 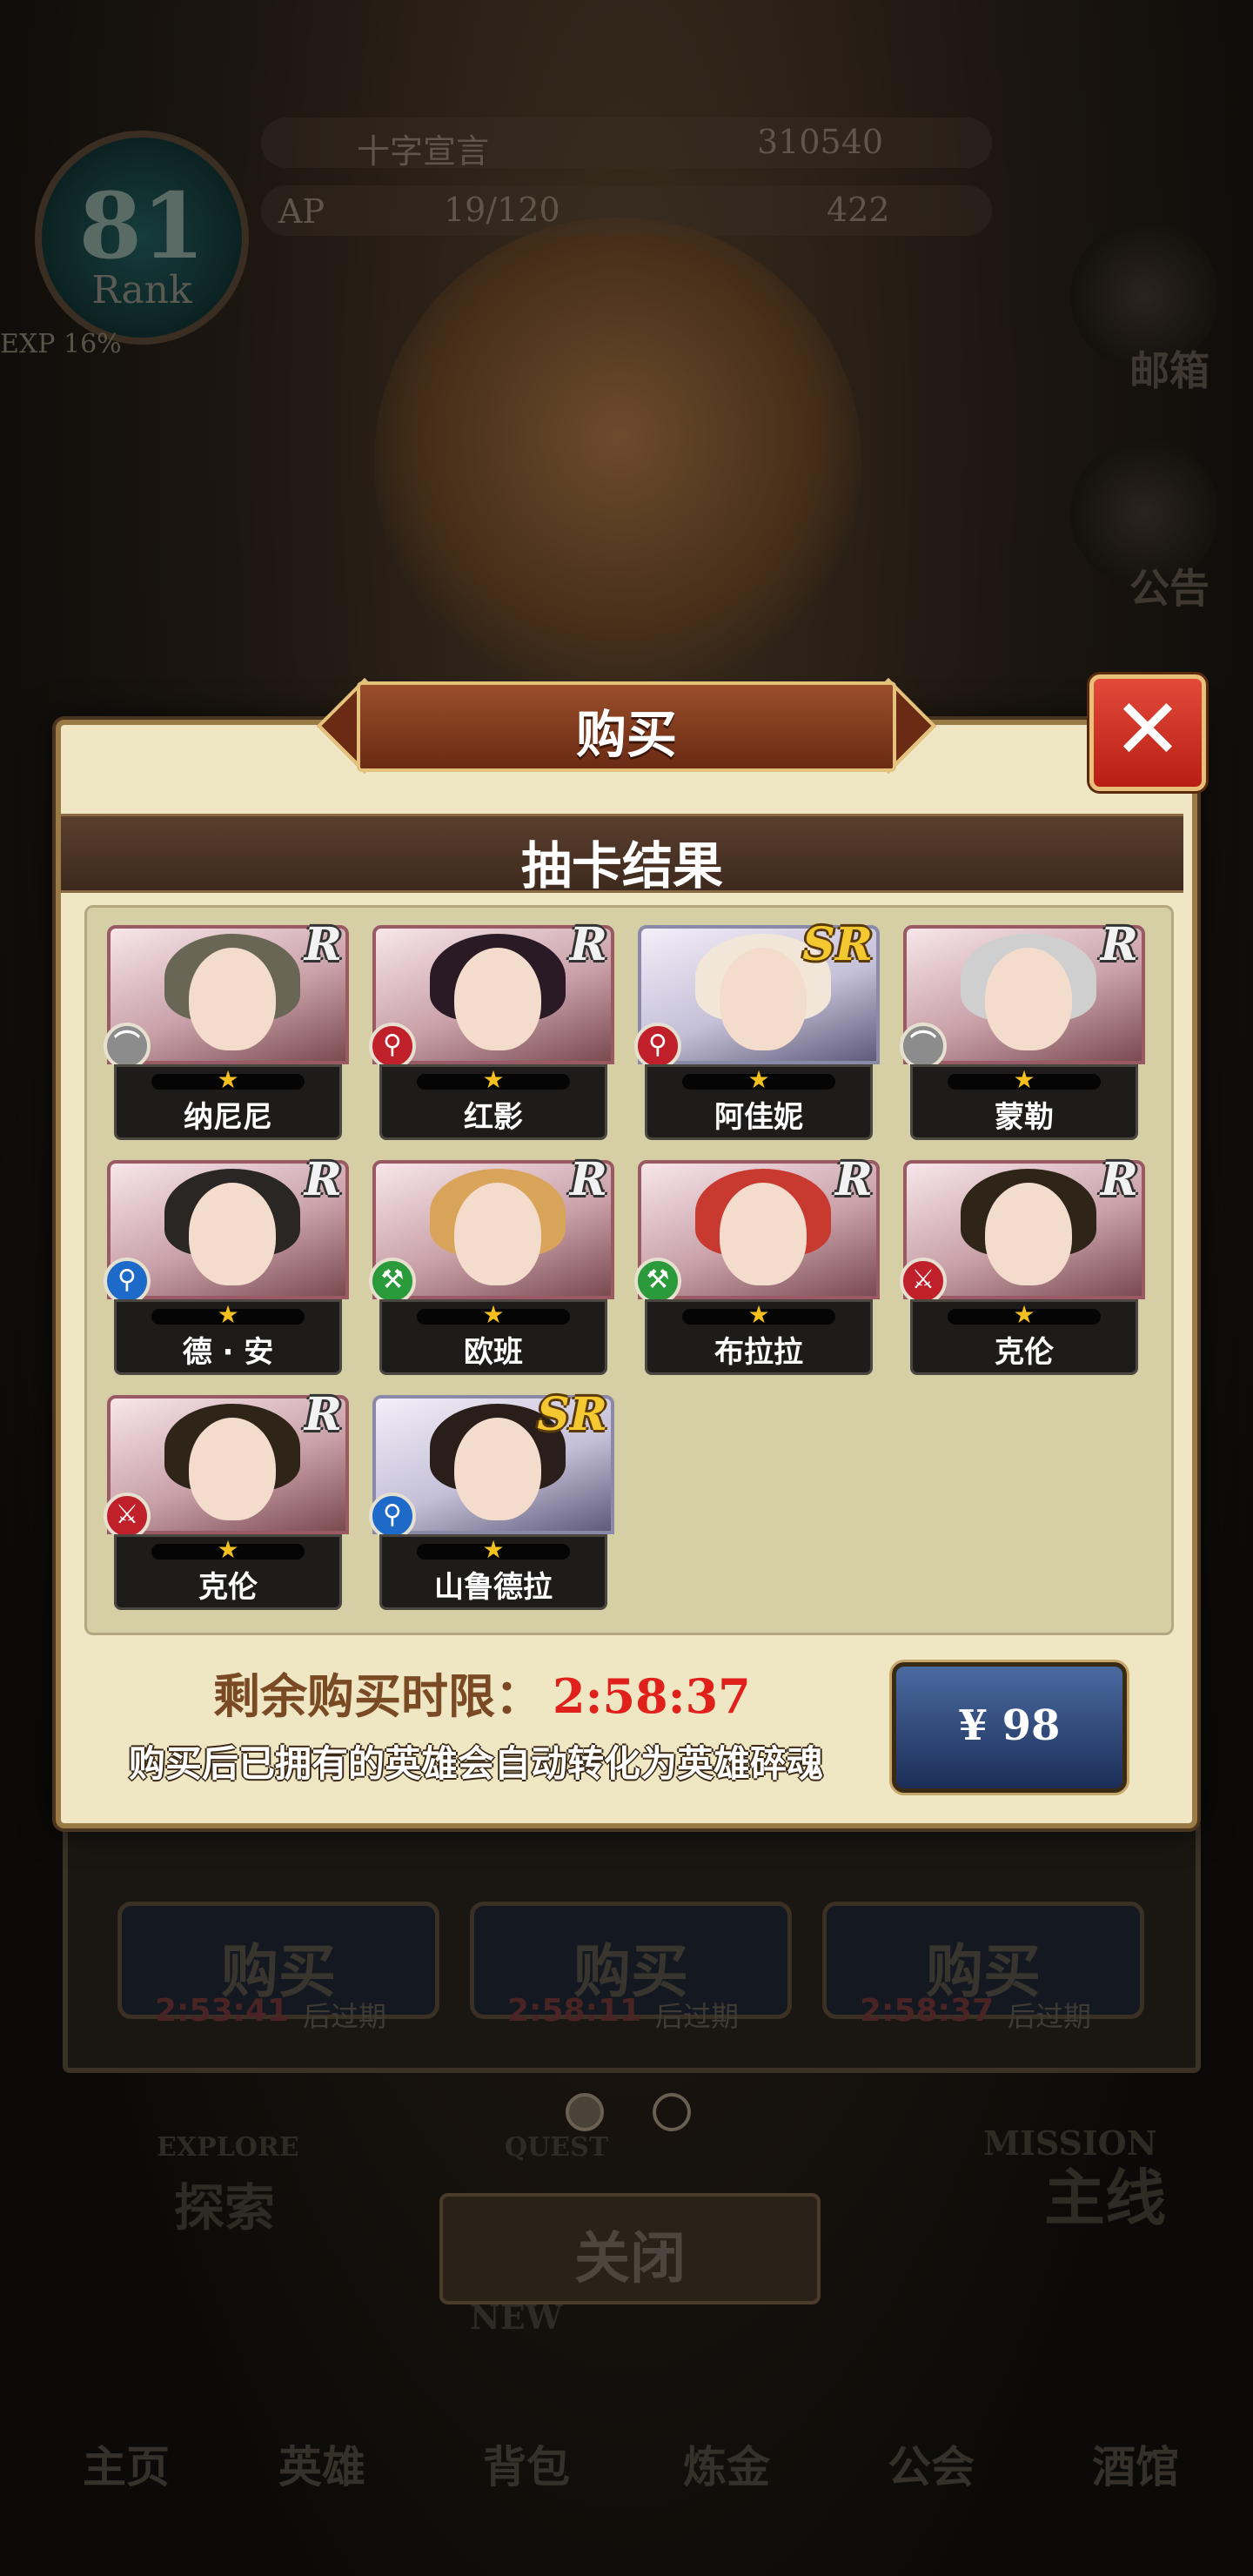 What do you see at coordinates (493, 1587) in the screenshot?
I see `hero-name: 山鲁德拉` at bounding box center [493, 1587].